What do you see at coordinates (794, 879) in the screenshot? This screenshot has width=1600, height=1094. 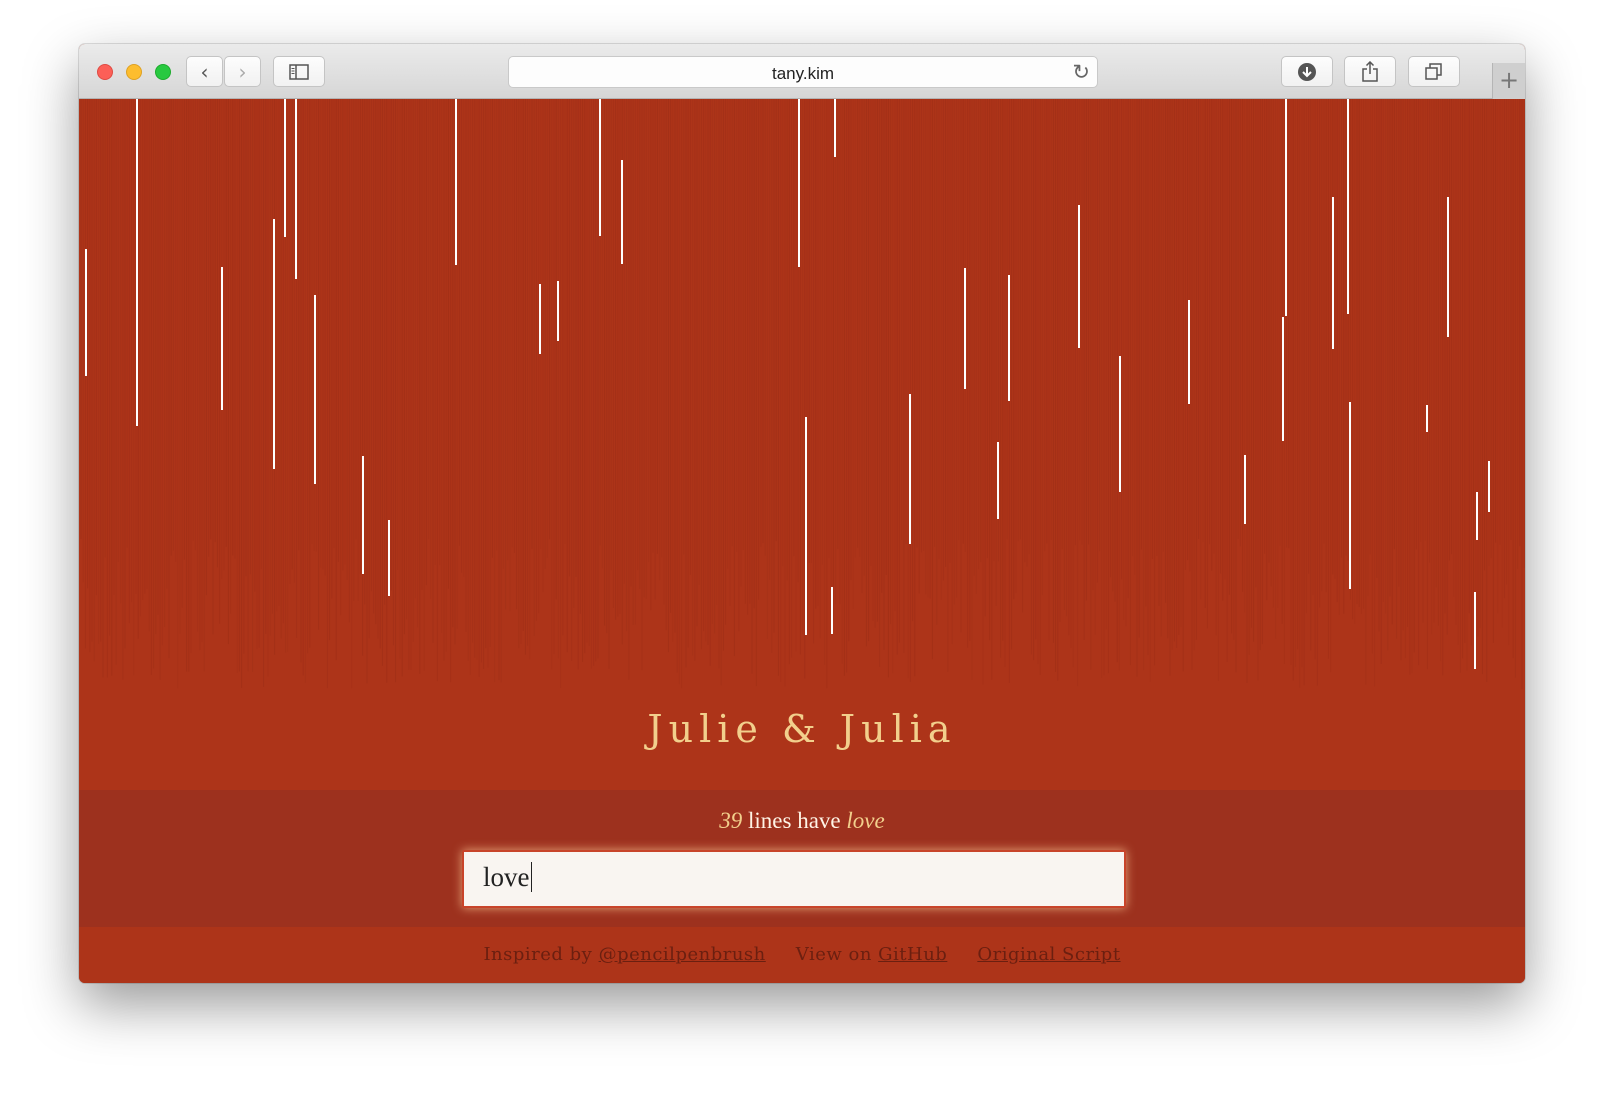 I see `search-input: love` at bounding box center [794, 879].